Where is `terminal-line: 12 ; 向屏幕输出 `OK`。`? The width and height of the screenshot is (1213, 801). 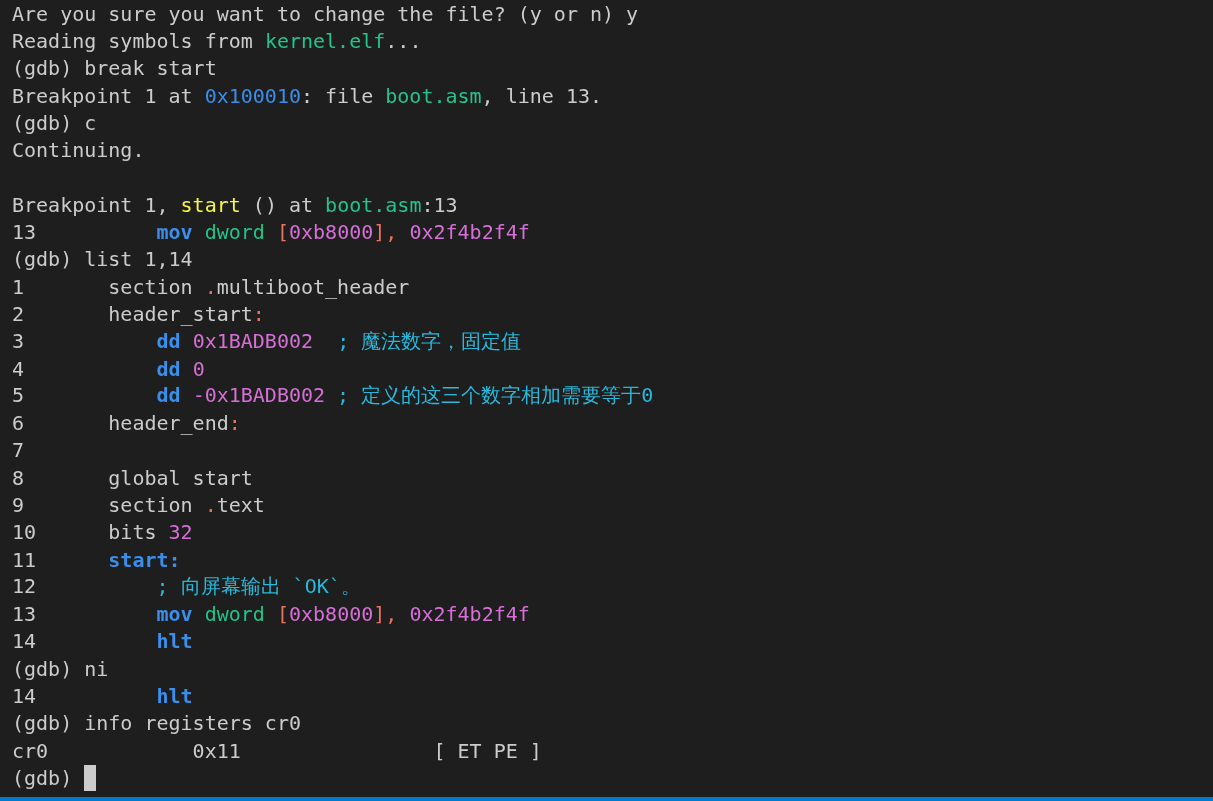 terminal-line: 12 ; 向屏幕输出 `OK`。 is located at coordinates (186, 587).